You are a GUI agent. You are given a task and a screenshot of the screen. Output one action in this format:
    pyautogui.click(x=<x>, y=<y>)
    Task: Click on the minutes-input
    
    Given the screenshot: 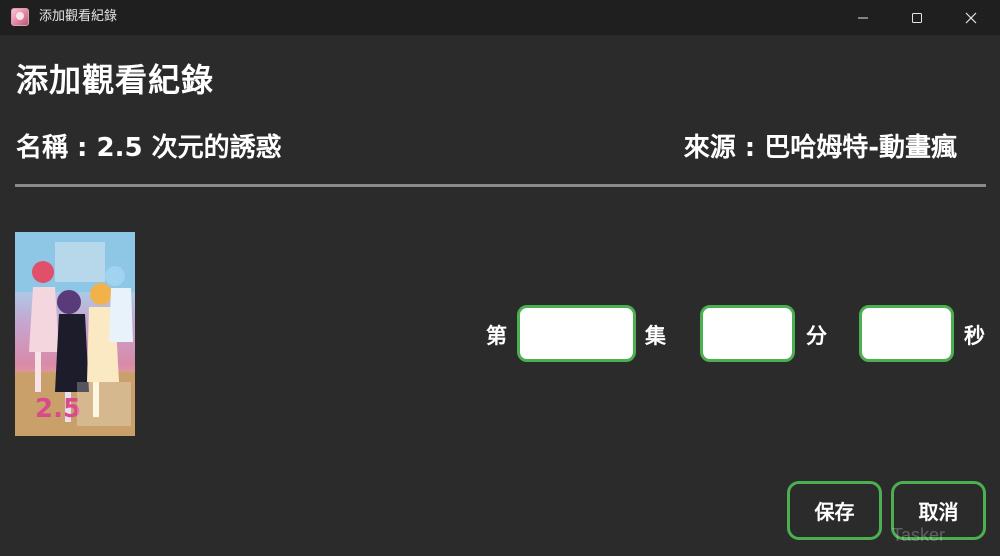 What is the action you would take?
    pyautogui.click(x=747, y=333)
    